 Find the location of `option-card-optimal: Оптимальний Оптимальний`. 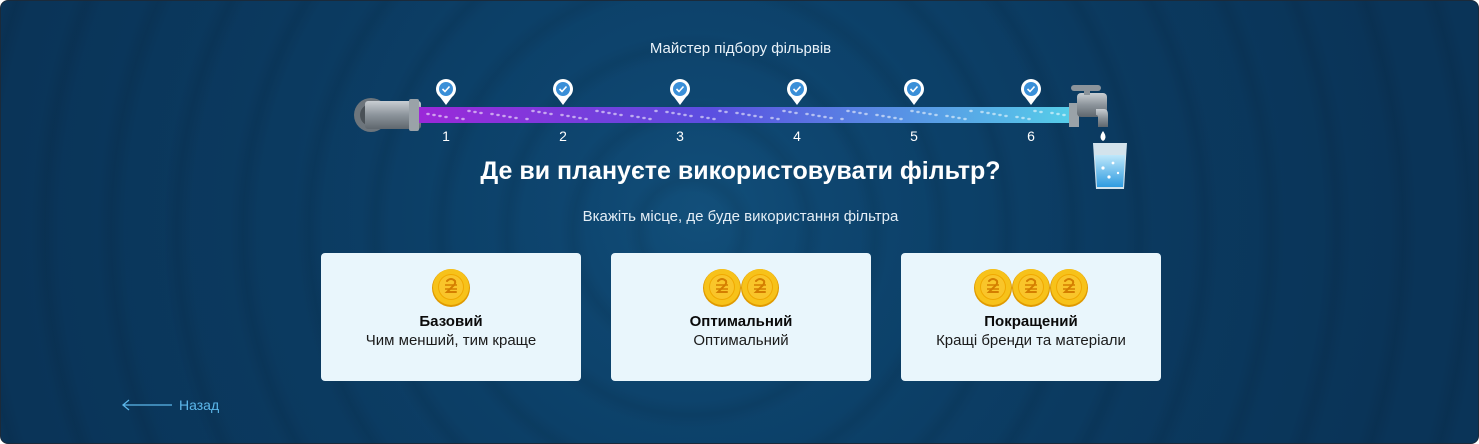

option-card-optimal: Оптимальний Оптимальний is located at coordinates (741, 317).